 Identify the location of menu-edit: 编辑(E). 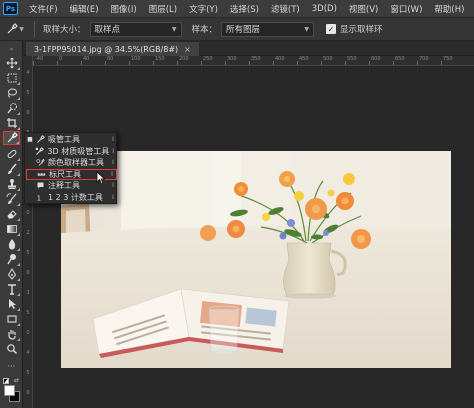
(84, 9).